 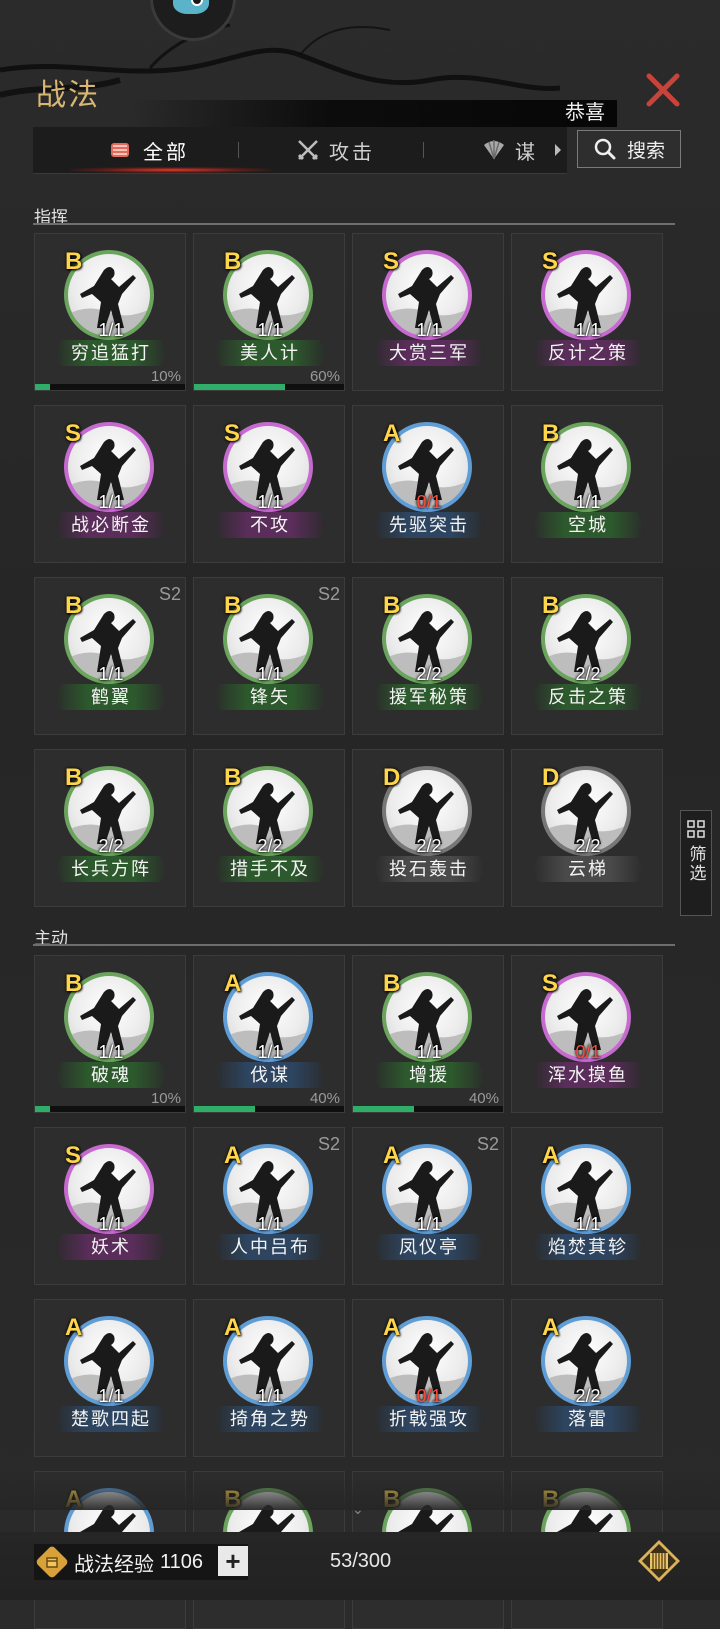 I want to click on tab-all: 全部, so click(x=147, y=150).